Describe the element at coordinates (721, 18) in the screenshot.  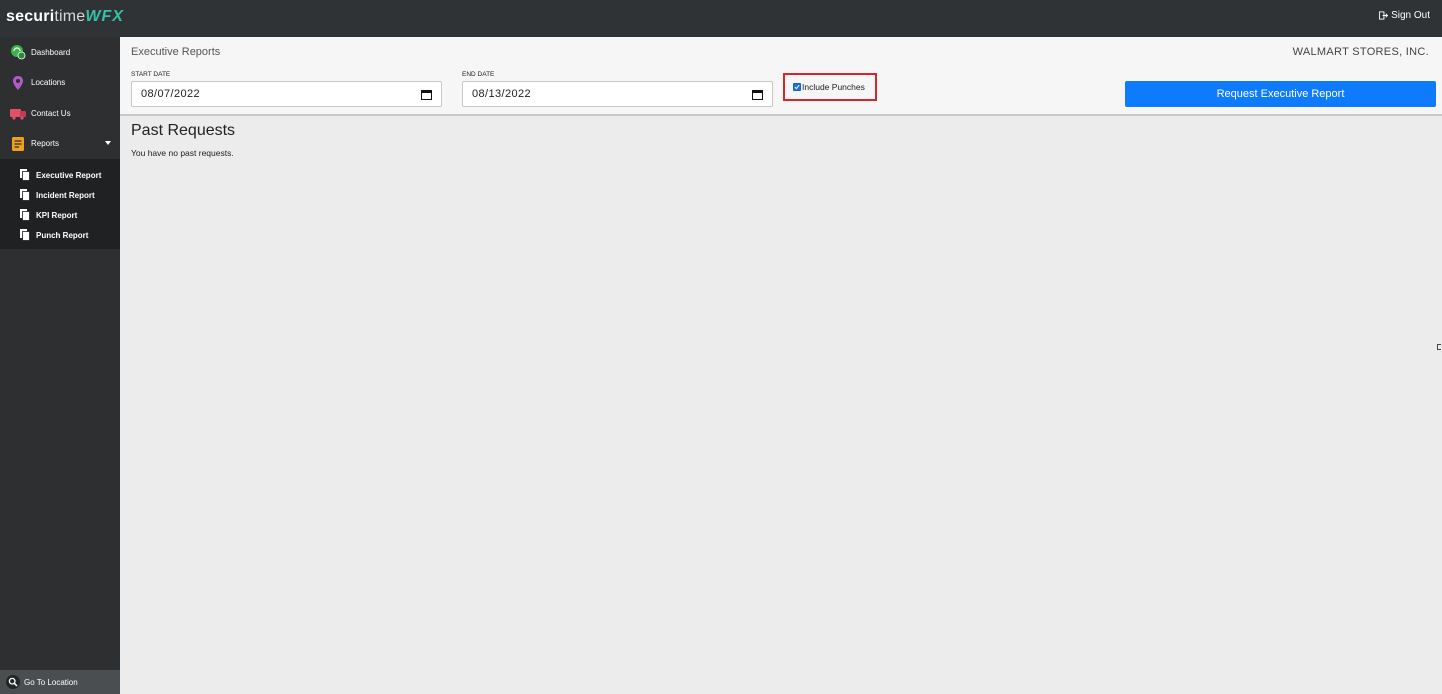
I see `top-bar: securitimeWFX Sign Out` at that location.